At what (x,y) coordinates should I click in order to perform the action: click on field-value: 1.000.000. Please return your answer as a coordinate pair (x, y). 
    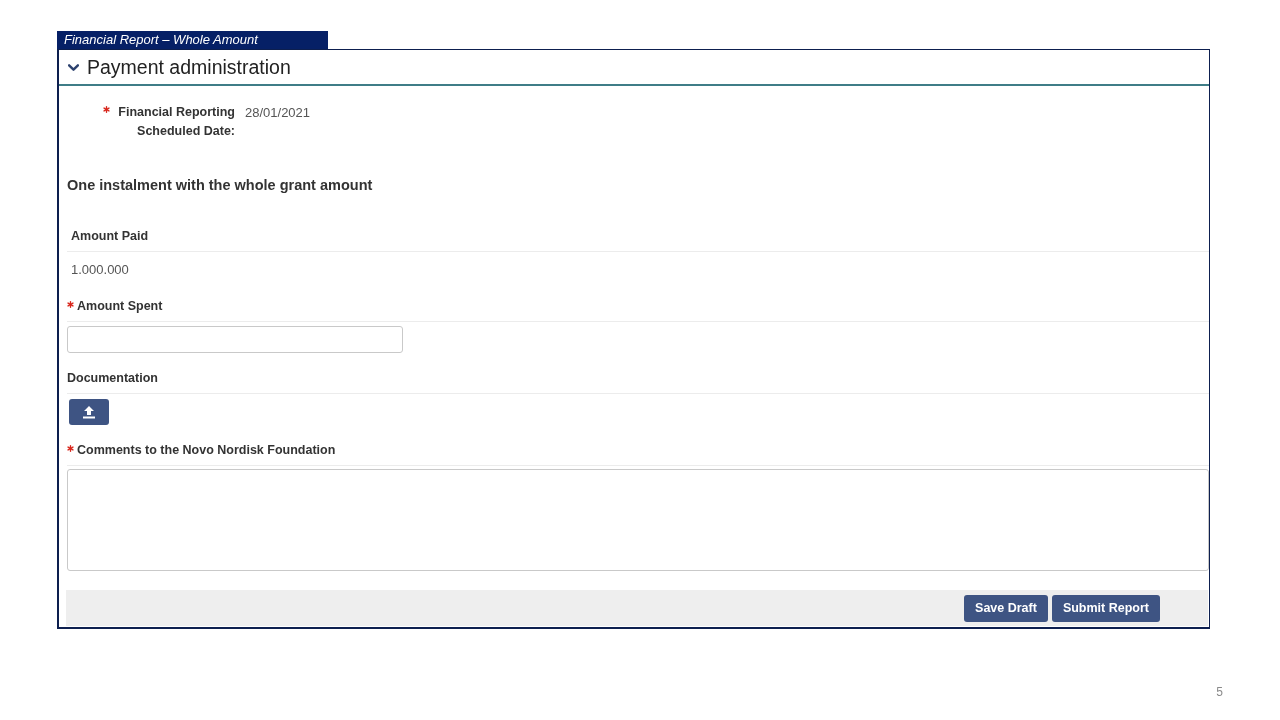
    Looking at the image, I should click on (100, 269).